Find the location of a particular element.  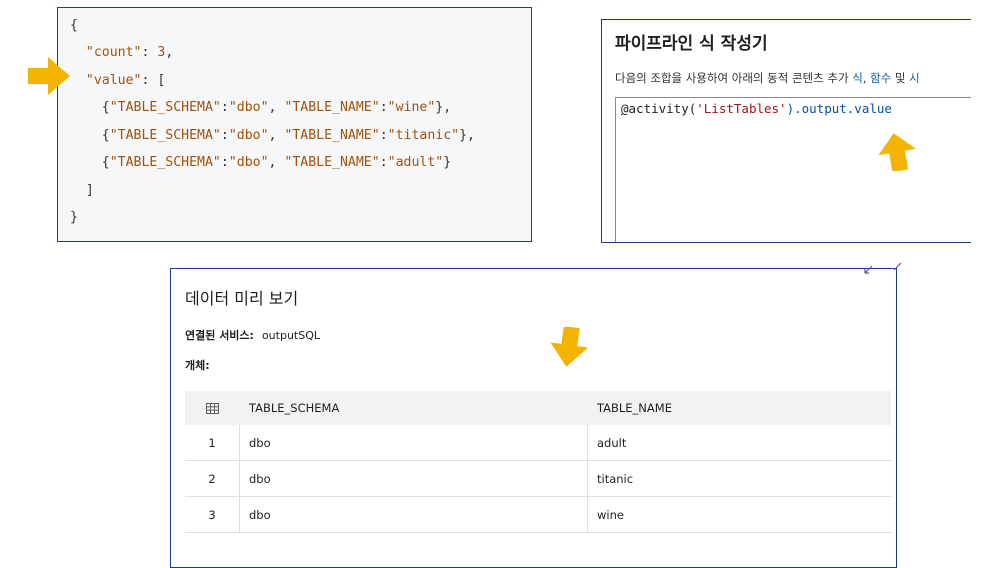

code-line: } is located at coordinates (74, 217).